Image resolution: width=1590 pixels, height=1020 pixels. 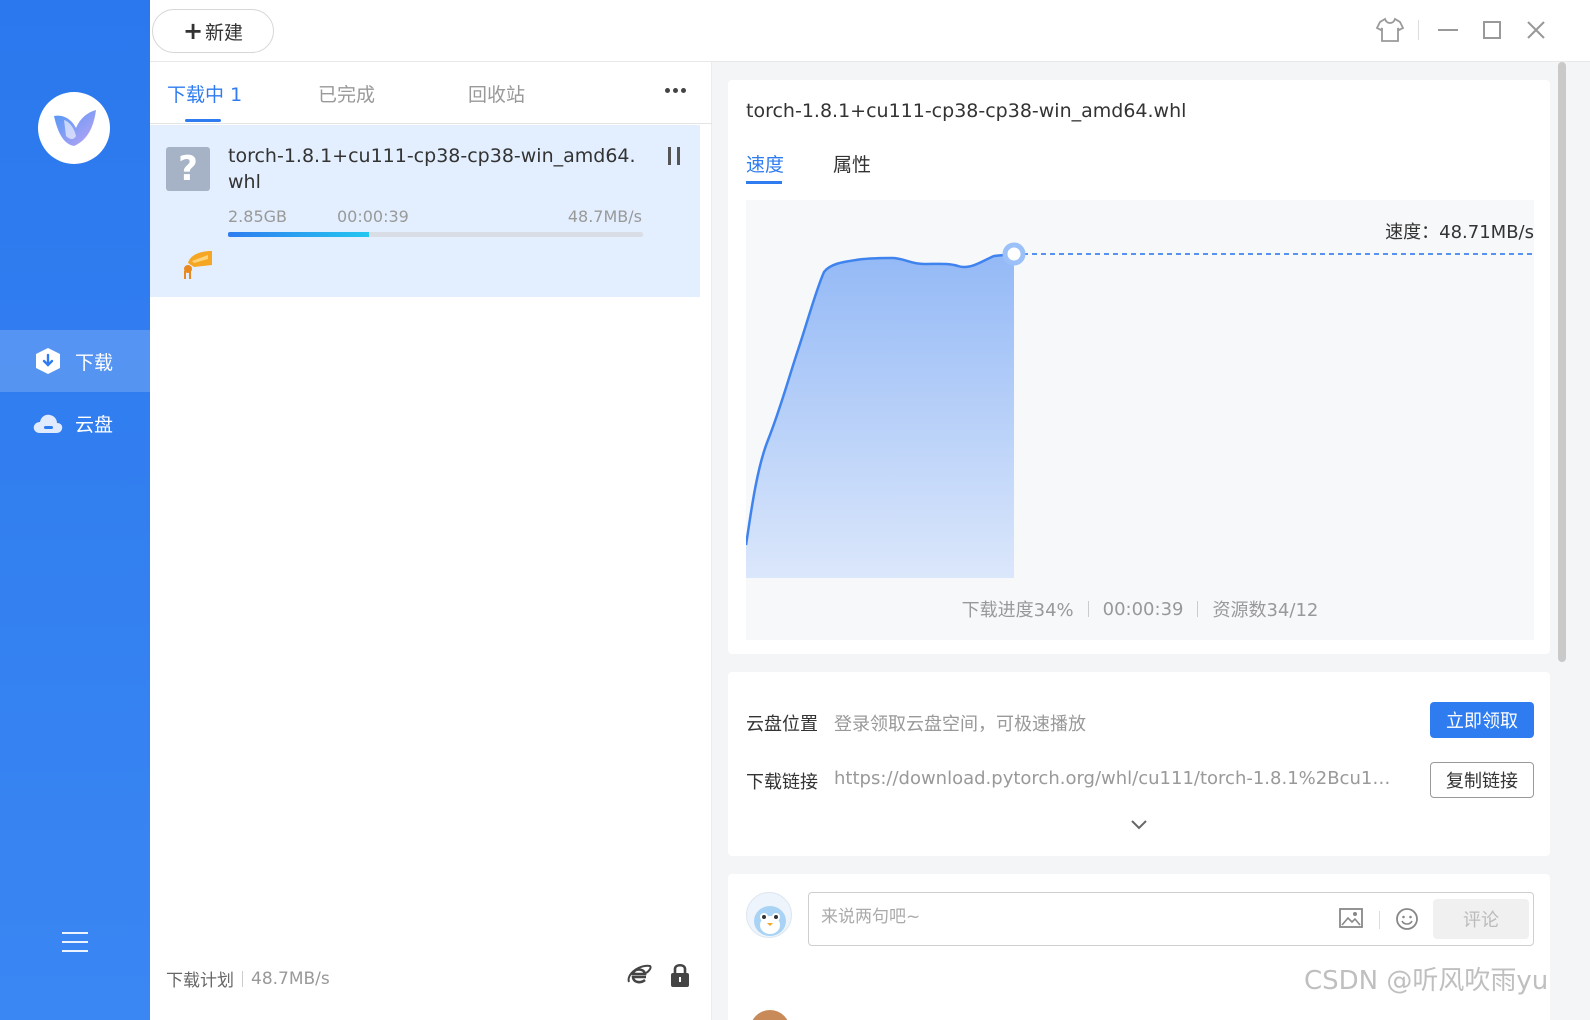 I want to click on download-tabs: 下载中 1 已完成 回收站, so click(x=431, y=93).